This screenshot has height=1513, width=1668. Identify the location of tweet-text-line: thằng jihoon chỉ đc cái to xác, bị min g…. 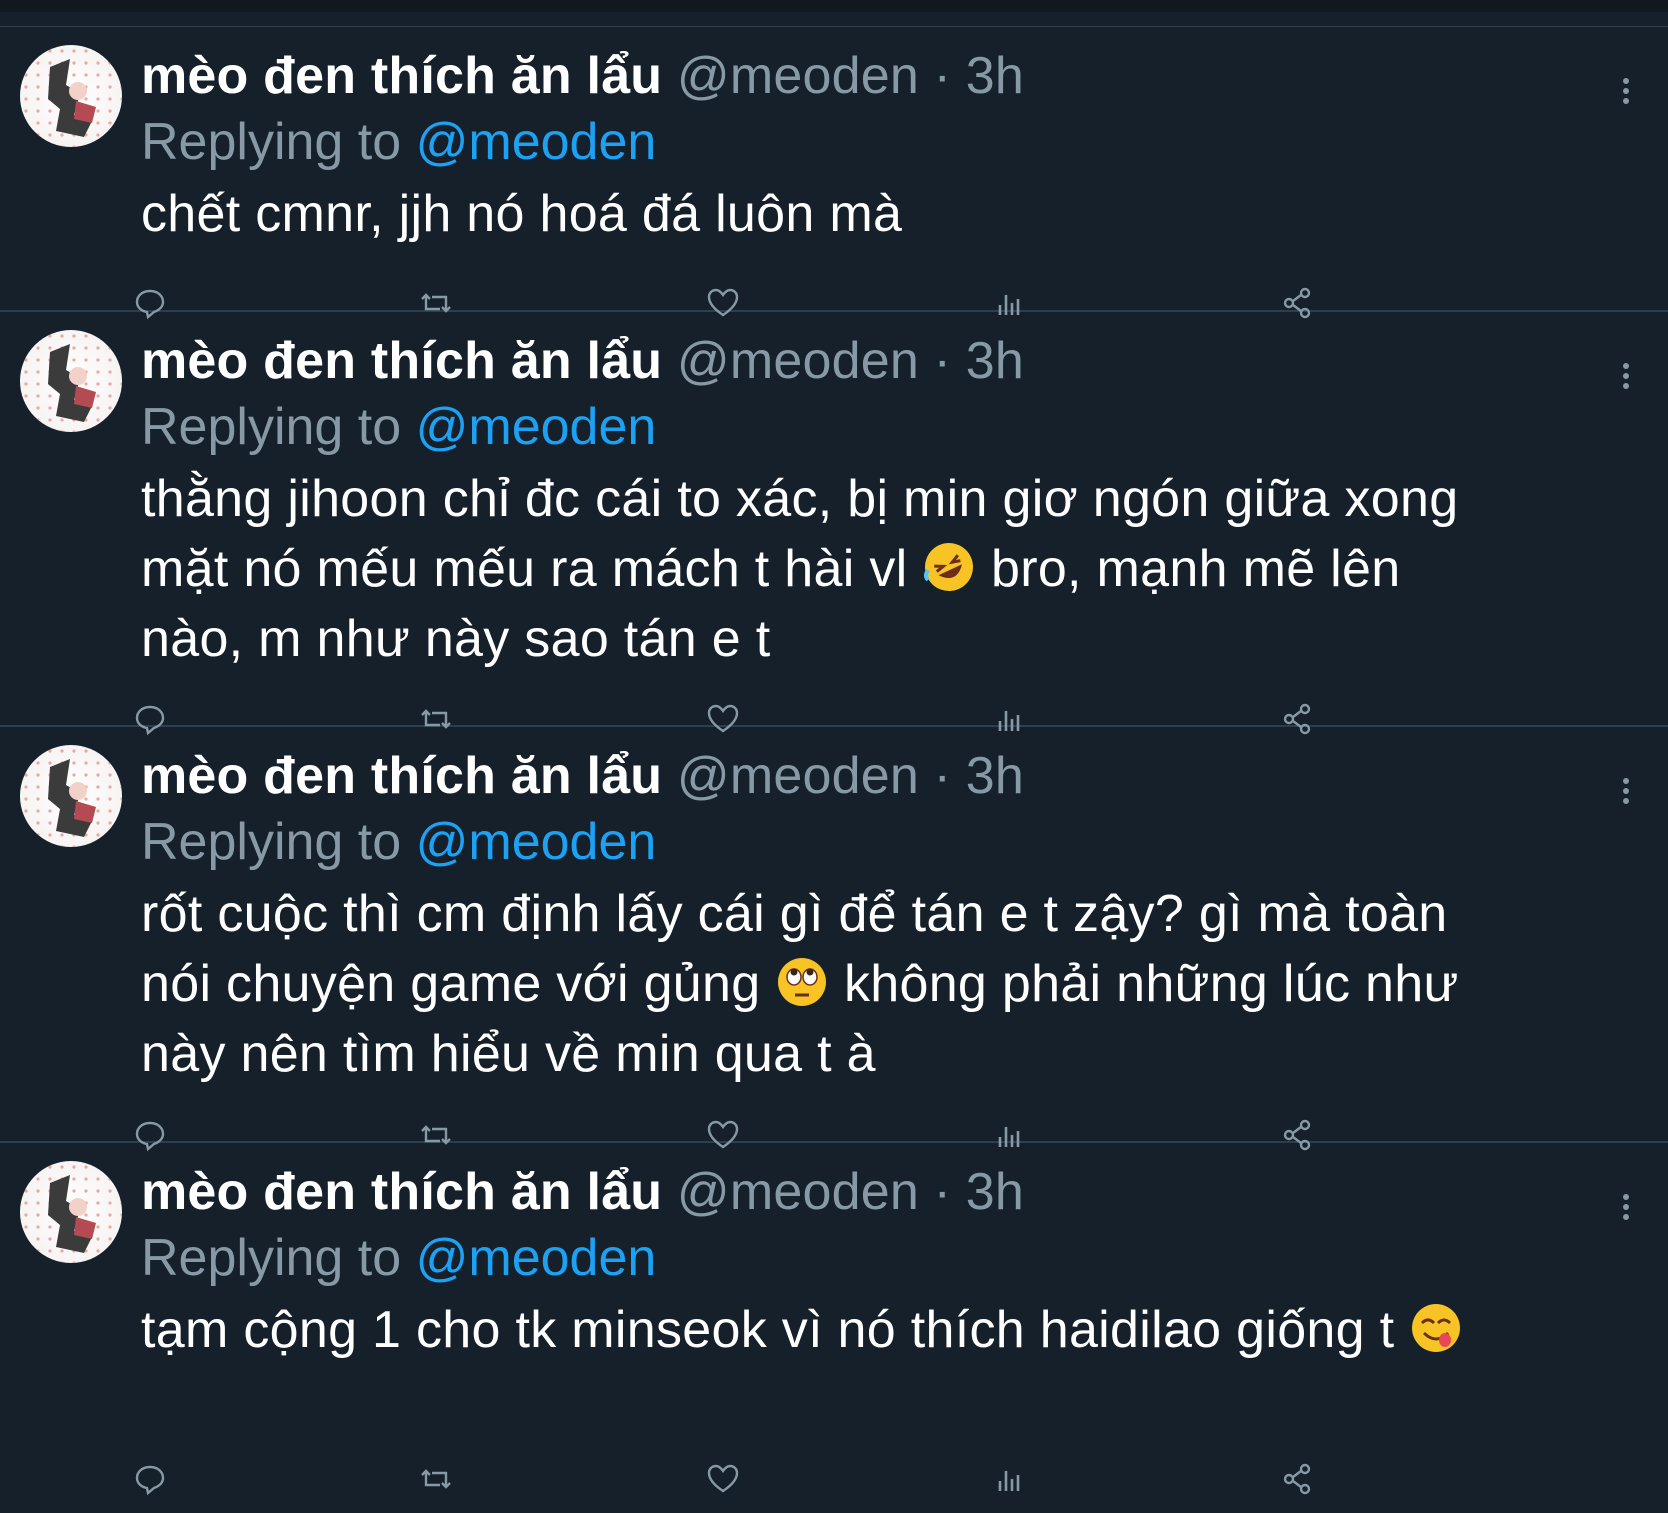
(800, 499).